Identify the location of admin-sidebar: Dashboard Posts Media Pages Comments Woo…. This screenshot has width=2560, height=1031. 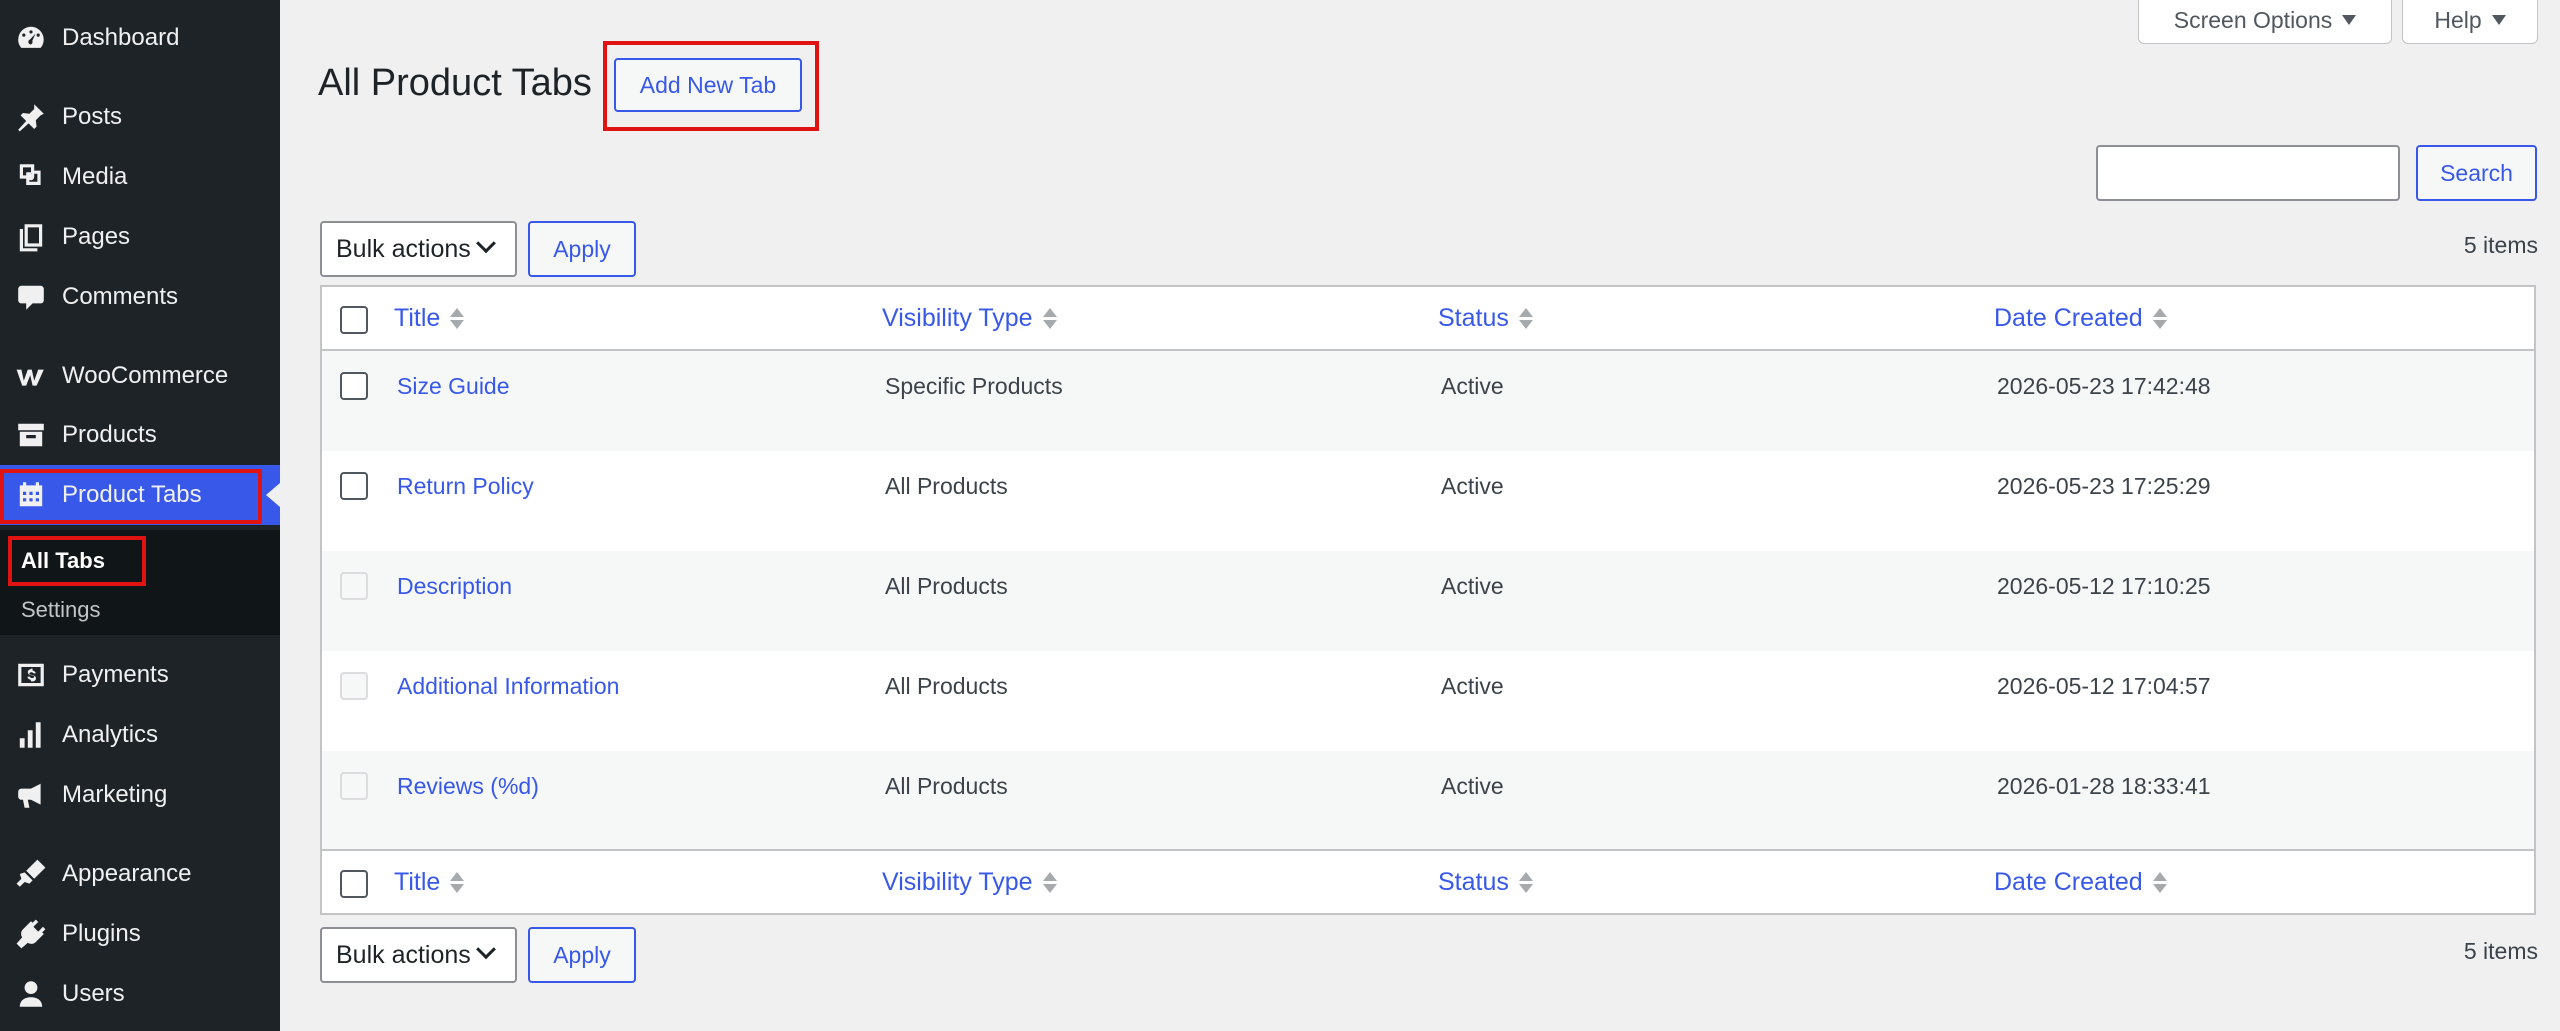
(140, 515).